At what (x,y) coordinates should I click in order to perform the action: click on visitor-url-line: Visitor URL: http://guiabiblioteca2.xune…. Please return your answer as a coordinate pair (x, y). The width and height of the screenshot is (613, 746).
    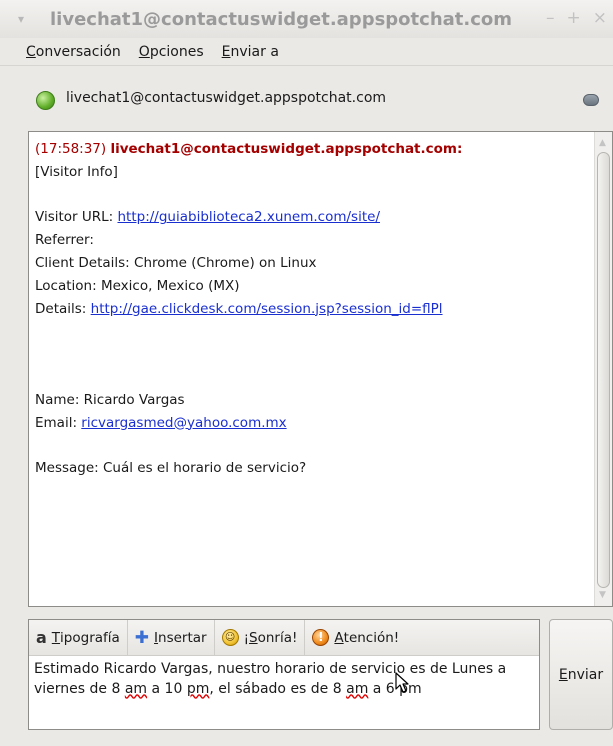
    Looking at the image, I should click on (208, 217).